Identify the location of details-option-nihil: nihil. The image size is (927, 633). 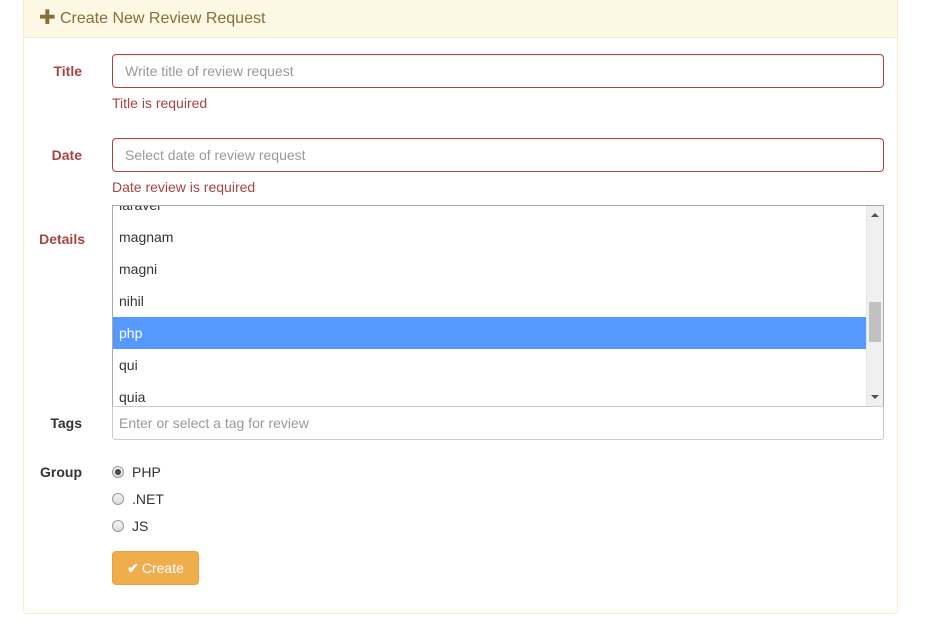
(489, 301).